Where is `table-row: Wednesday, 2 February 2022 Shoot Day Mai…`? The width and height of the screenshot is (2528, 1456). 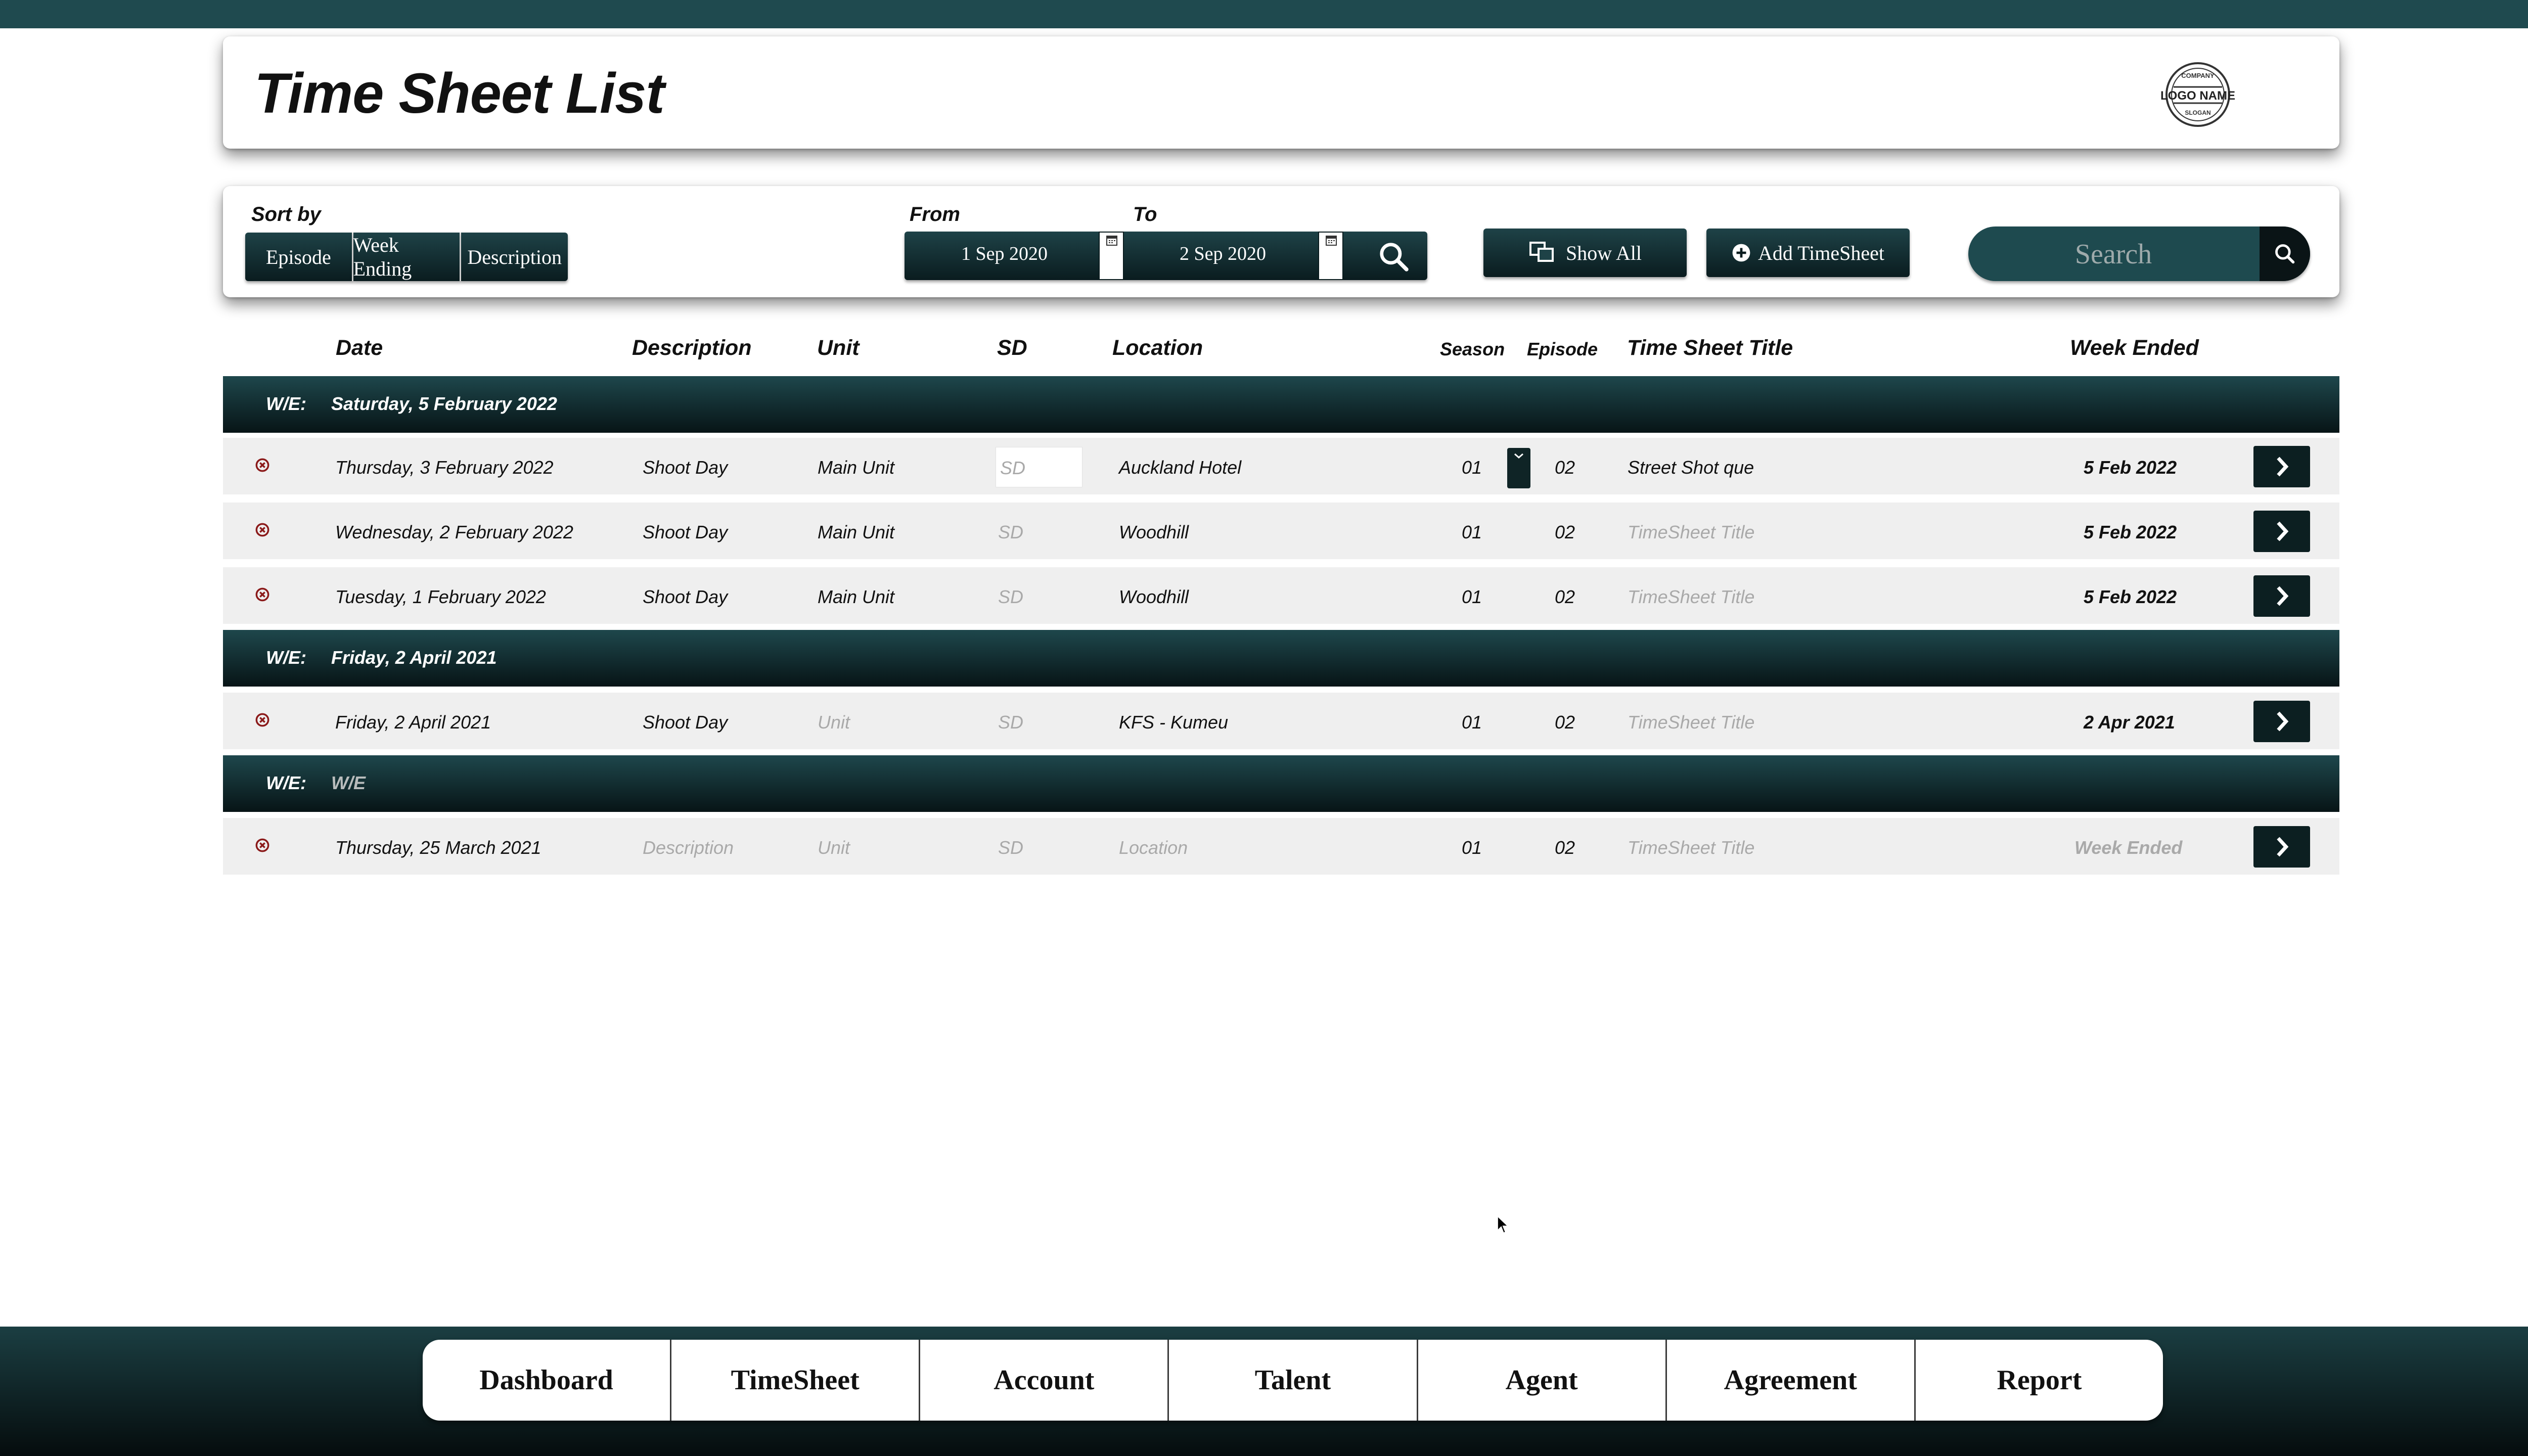 table-row: Wednesday, 2 February 2022 Shoot Day Mai… is located at coordinates (1281, 531).